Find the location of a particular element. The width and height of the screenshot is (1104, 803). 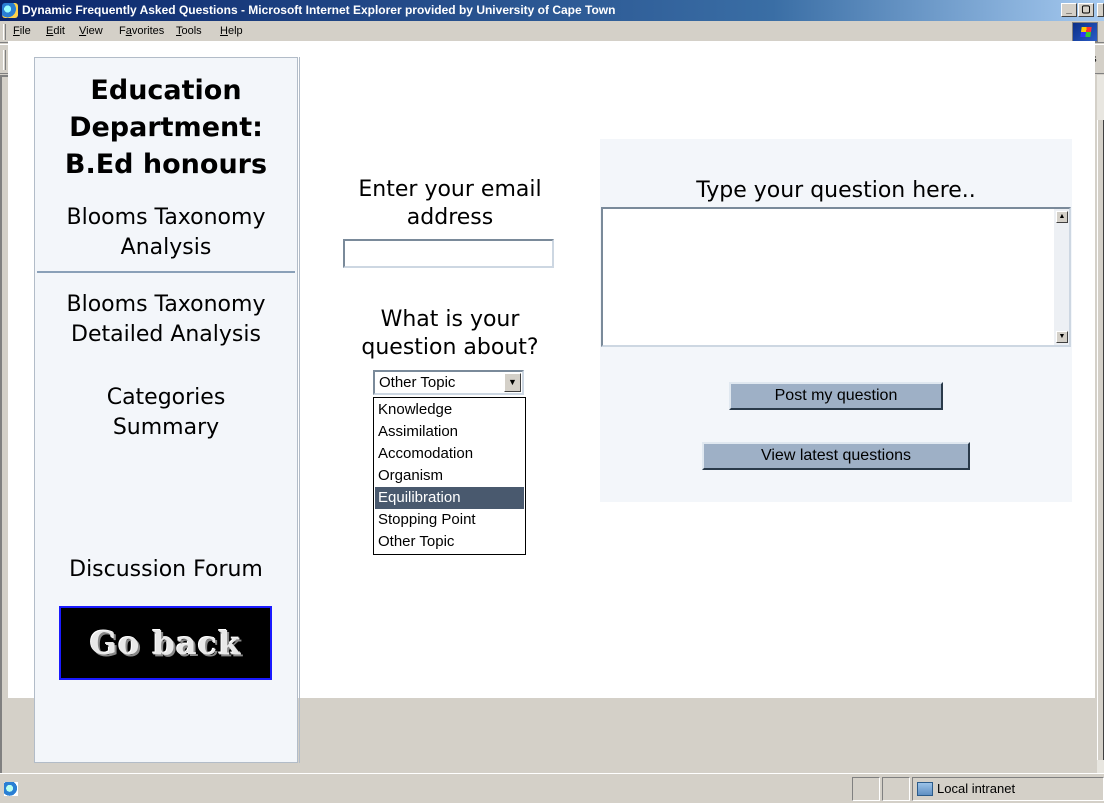

view-latest-questions-button: View latest questions is located at coordinates (836, 456).